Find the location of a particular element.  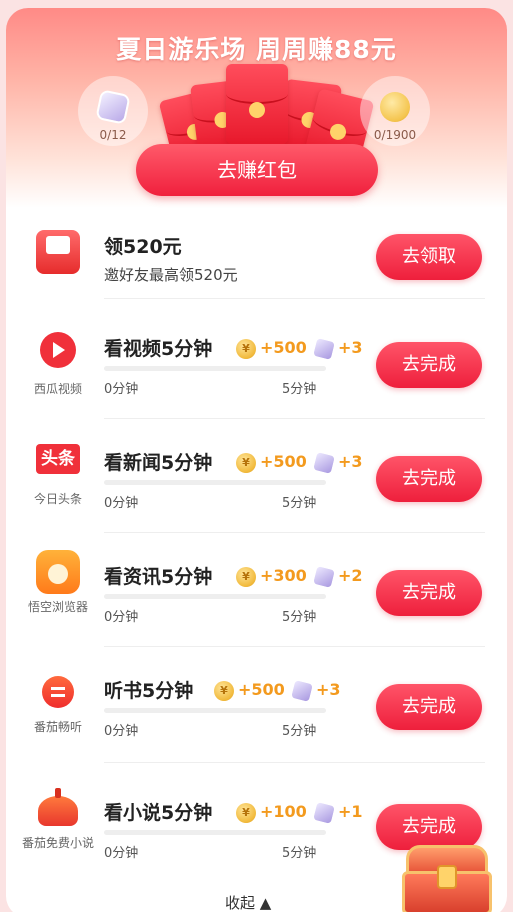

coin-reward: +300 is located at coordinates (283, 575).